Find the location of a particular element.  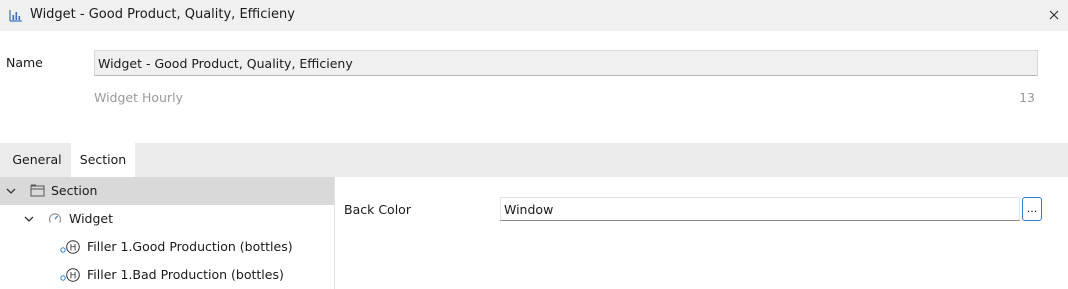

tree-item-tag: H Filler 1.Good Production (bottles) is located at coordinates (167, 247).